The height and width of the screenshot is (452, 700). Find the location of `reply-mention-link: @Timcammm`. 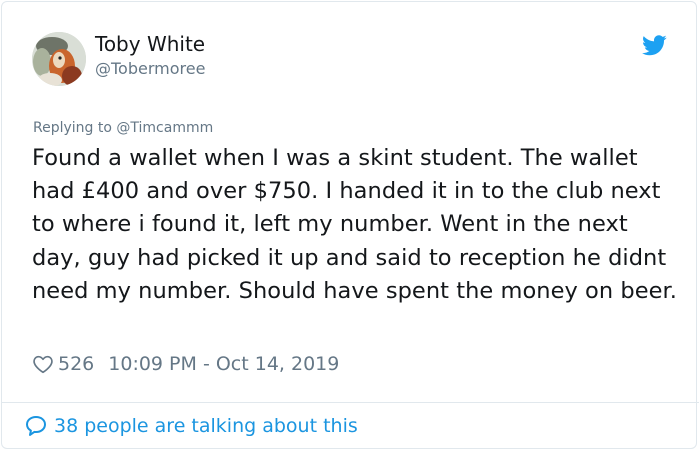

reply-mention-link: @Timcammm is located at coordinates (164, 128).